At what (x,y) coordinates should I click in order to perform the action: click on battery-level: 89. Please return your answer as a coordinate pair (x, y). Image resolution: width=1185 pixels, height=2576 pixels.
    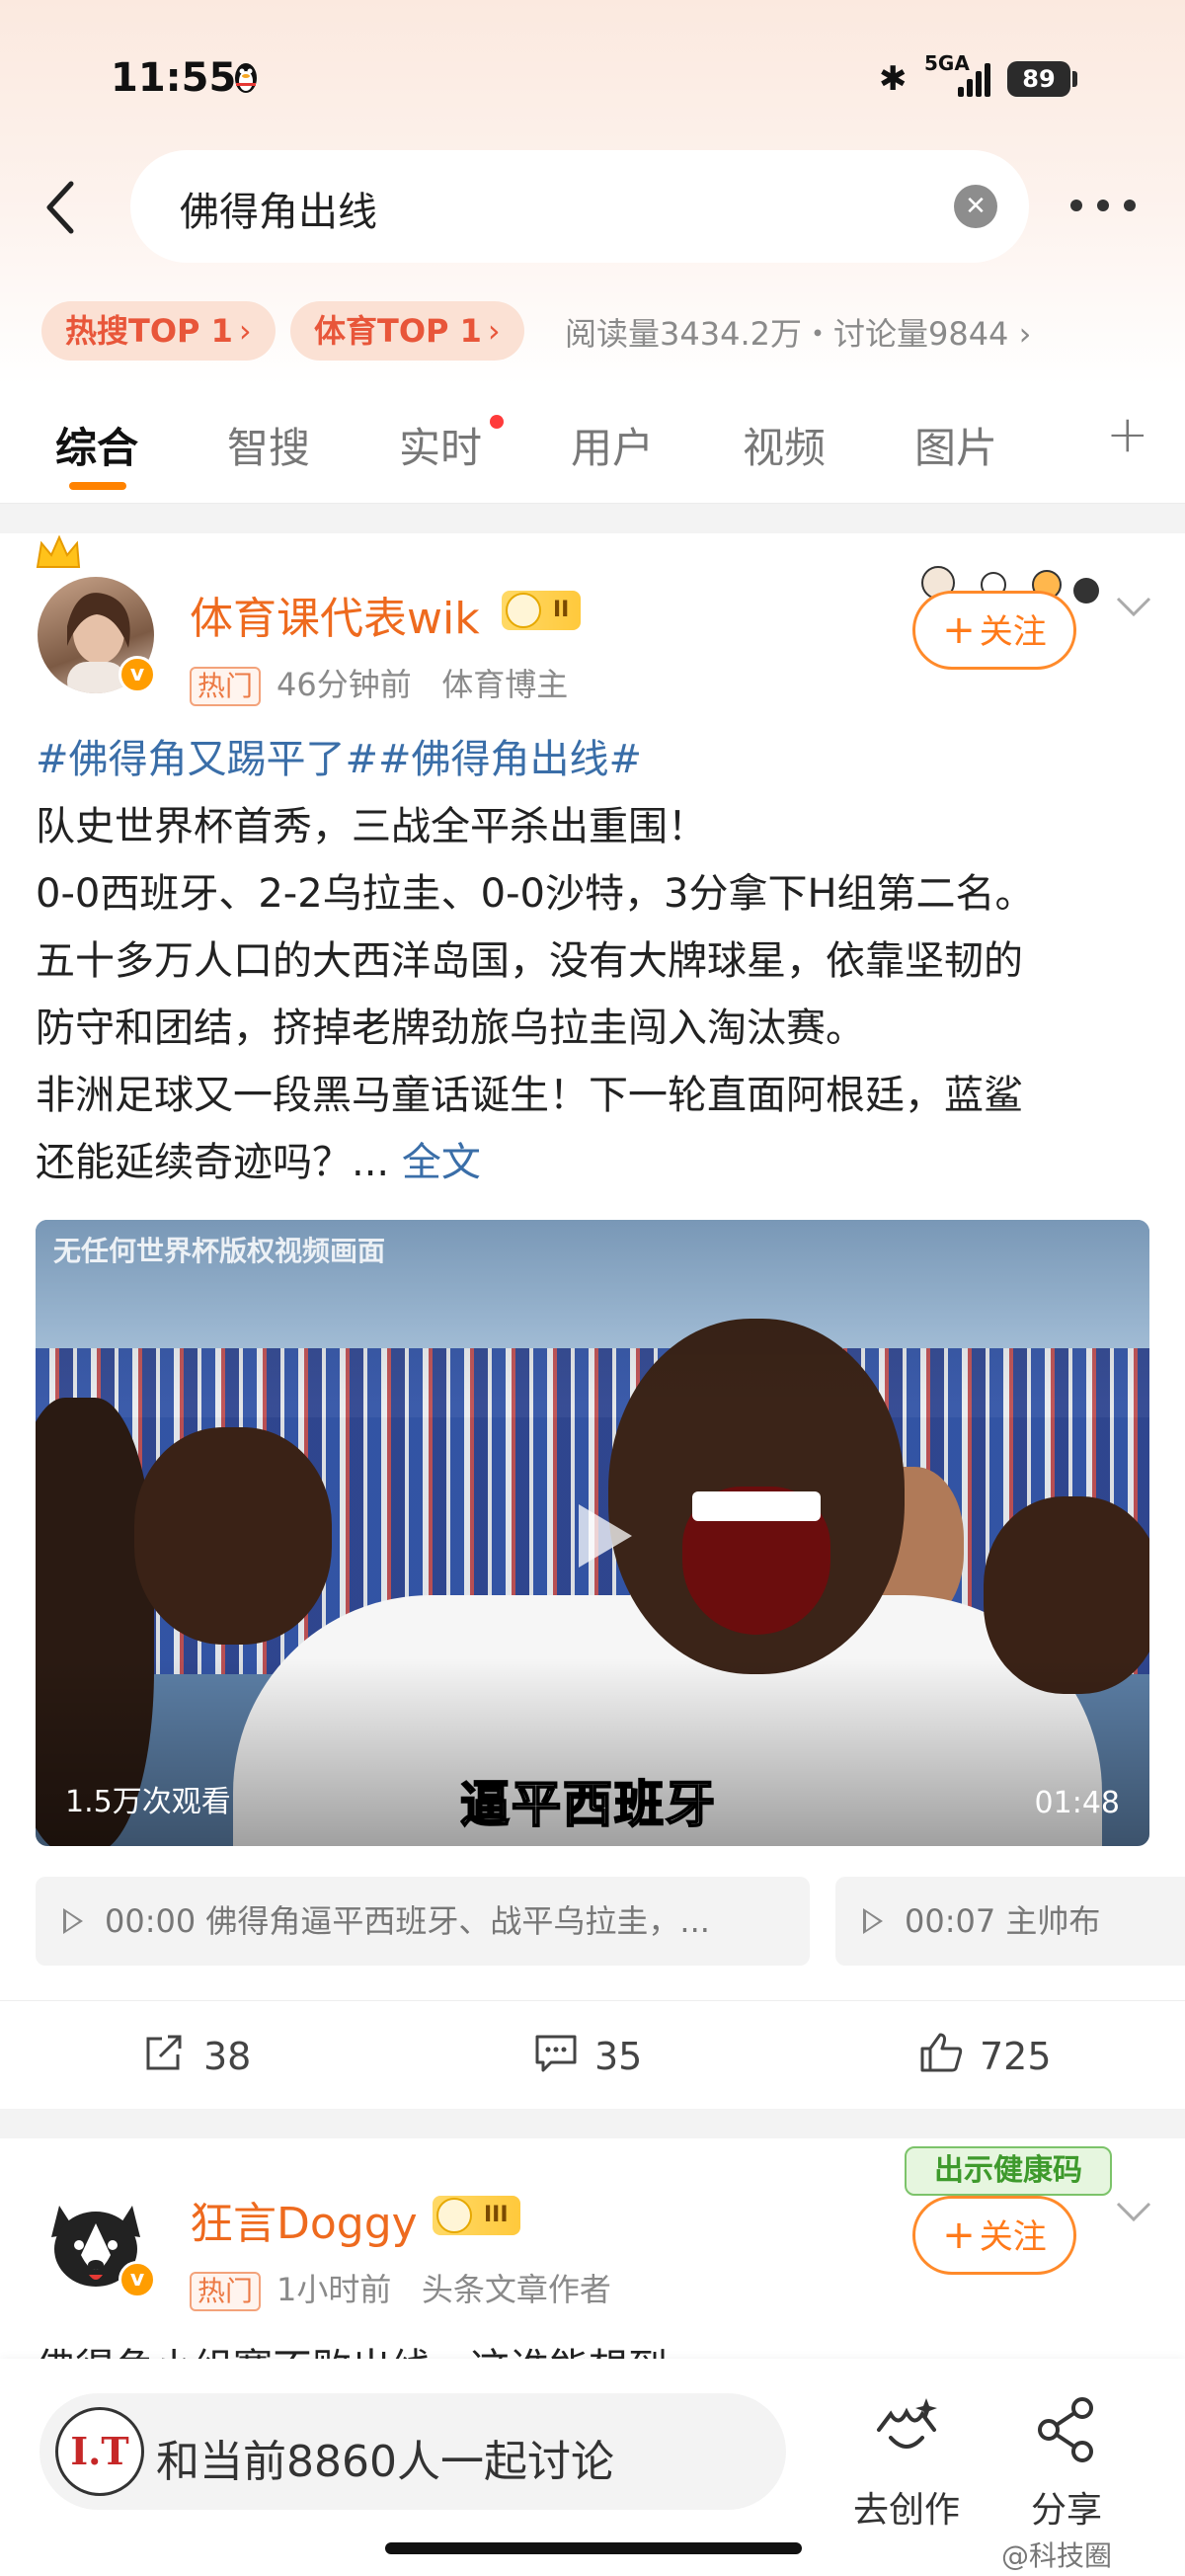
    Looking at the image, I should click on (1038, 79).